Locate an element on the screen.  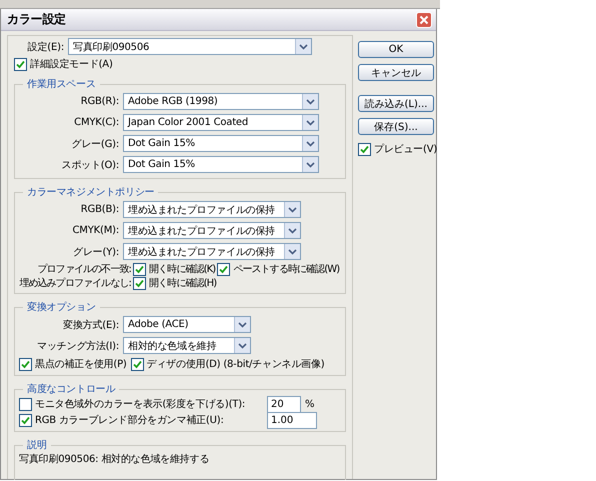
field-label: マッチング方法(I): is located at coordinates (77, 346).